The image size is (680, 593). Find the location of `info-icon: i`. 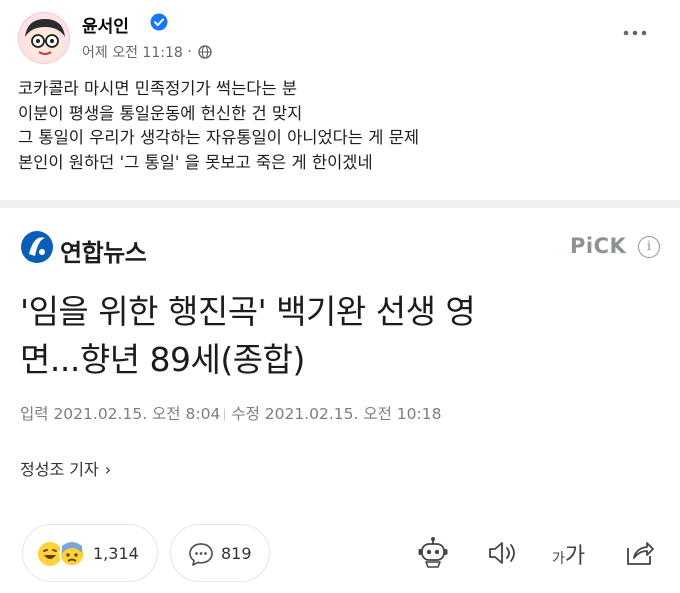

info-icon: i is located at coordinates (649, 247).